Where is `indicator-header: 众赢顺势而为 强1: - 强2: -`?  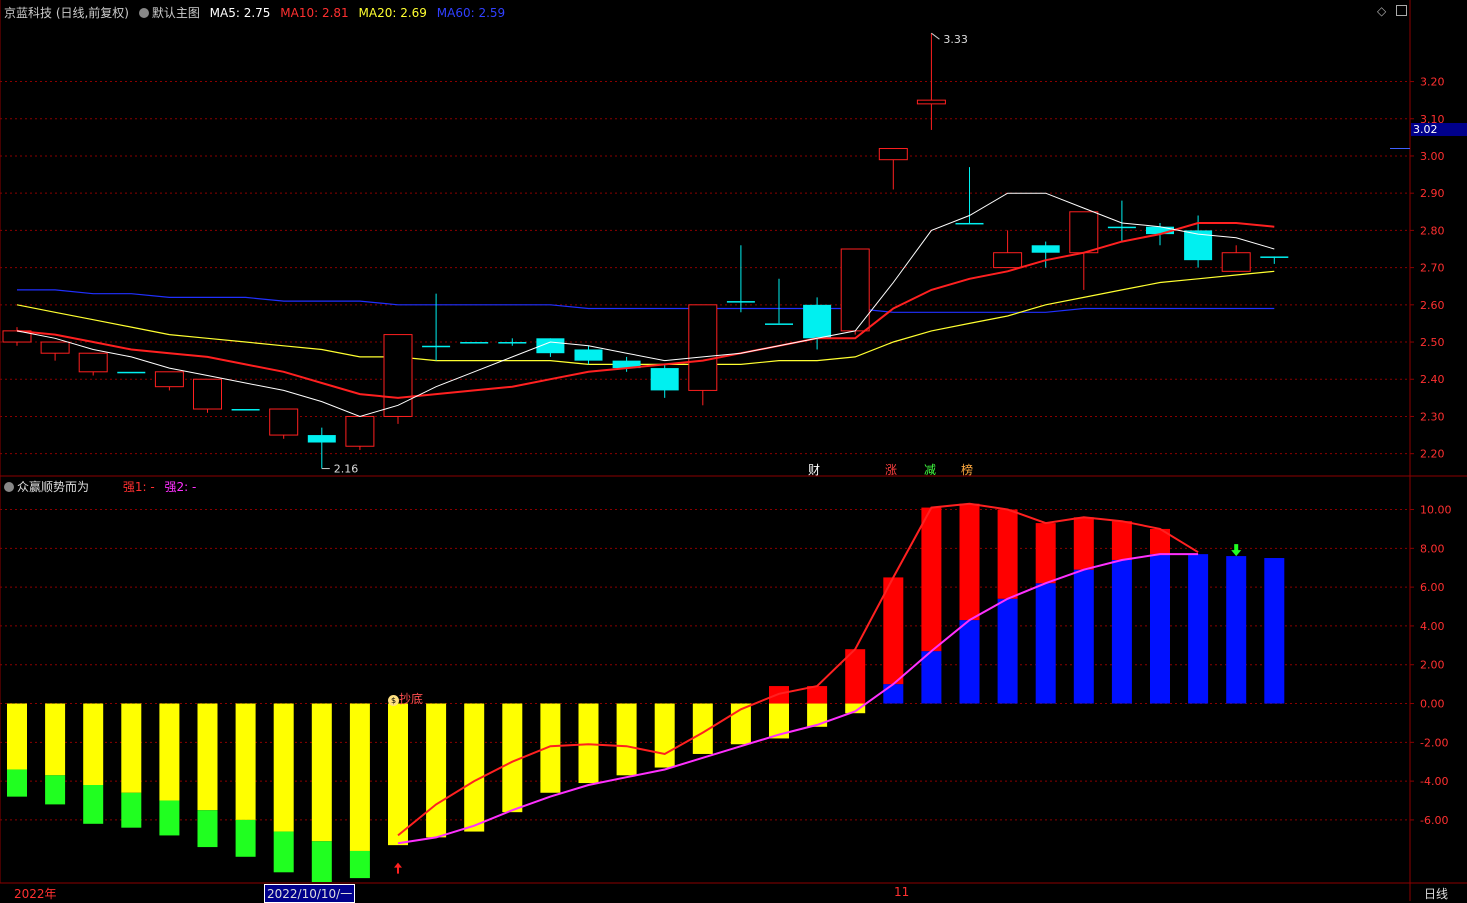 indicator-header: 众赢顺势而为 强1: - 强2: - is located at coordinates (103, 486).